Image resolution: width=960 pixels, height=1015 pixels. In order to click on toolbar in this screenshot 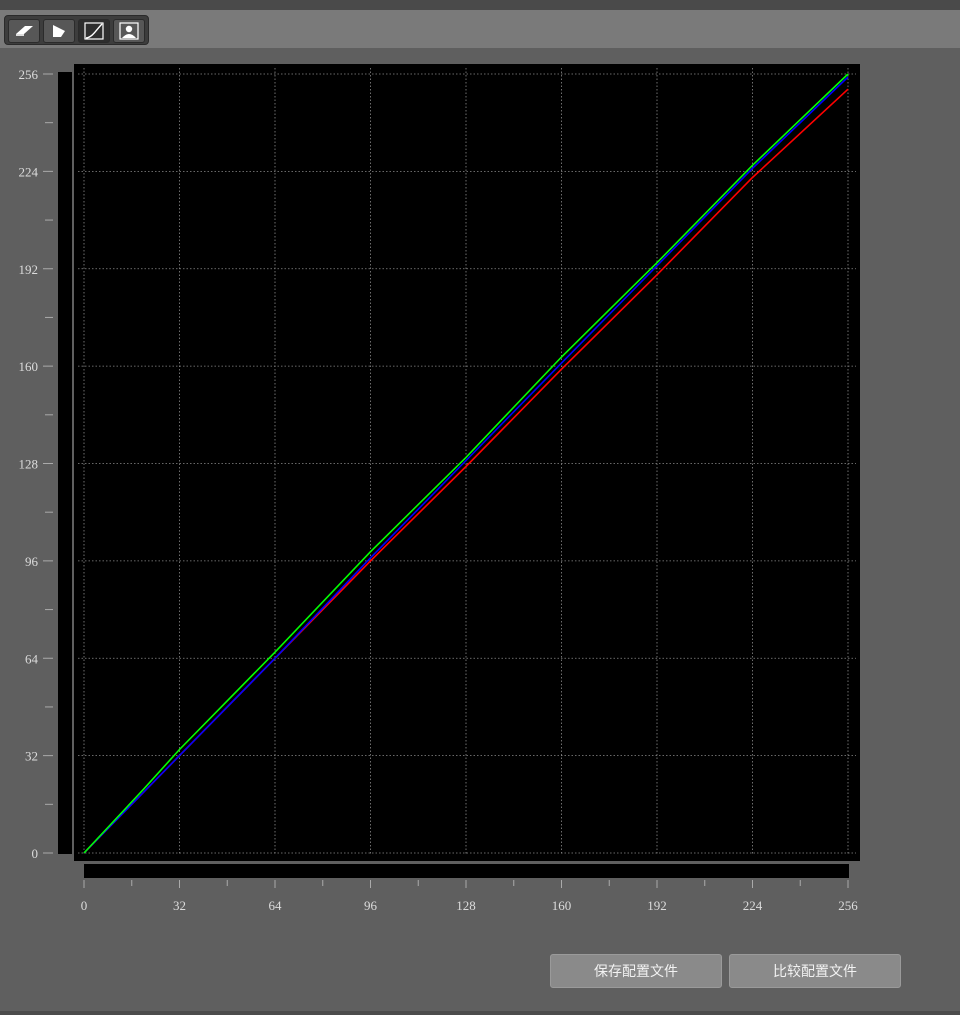, I will do `click(480, 29)`.